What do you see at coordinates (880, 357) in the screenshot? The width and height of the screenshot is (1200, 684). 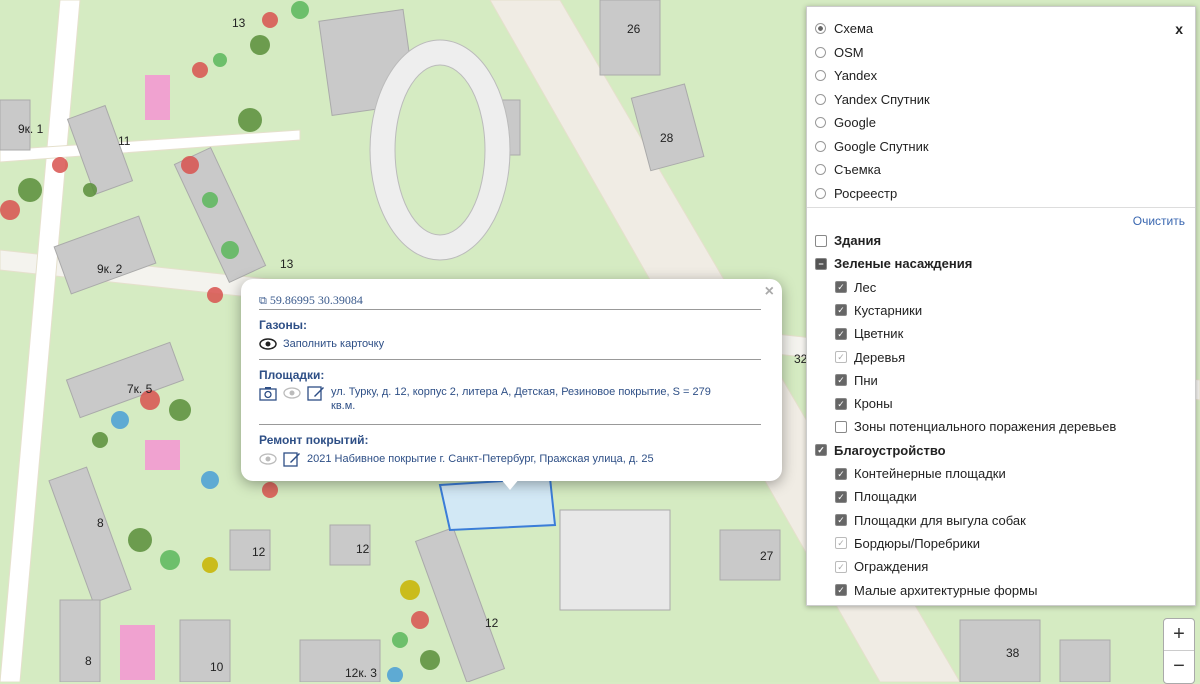 I see `layer-label: Деревья` at bounding box center [880, 357].